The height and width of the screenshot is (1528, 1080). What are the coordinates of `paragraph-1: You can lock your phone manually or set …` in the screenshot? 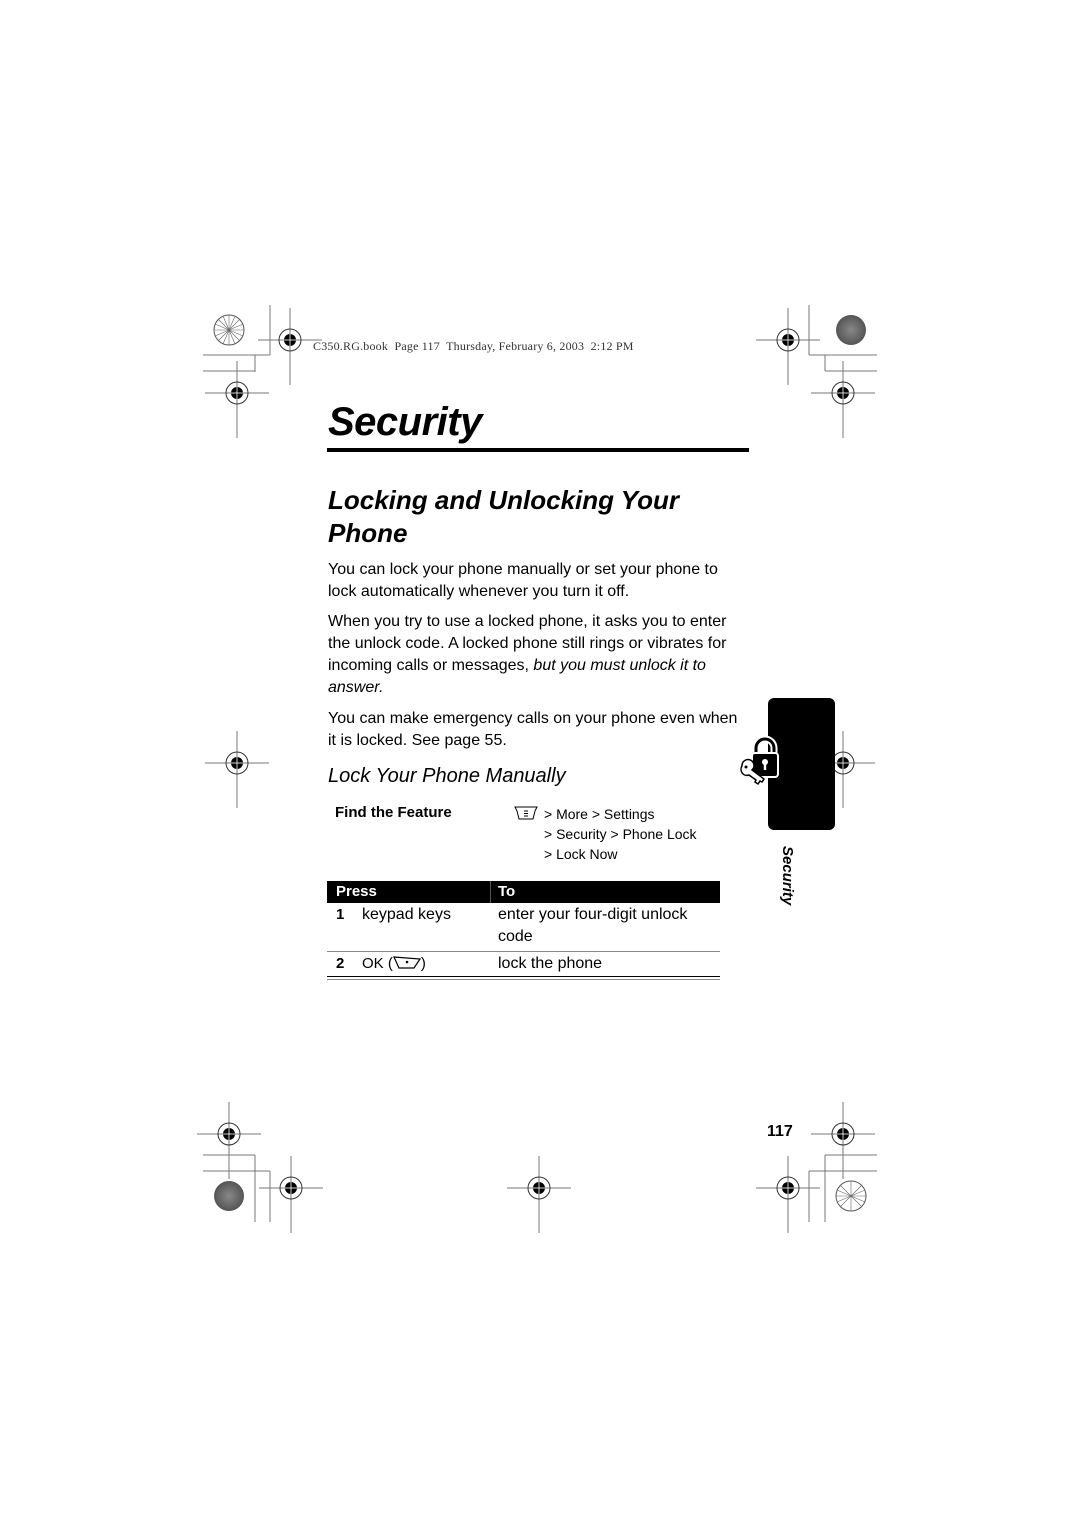 It's located at (523, 580).